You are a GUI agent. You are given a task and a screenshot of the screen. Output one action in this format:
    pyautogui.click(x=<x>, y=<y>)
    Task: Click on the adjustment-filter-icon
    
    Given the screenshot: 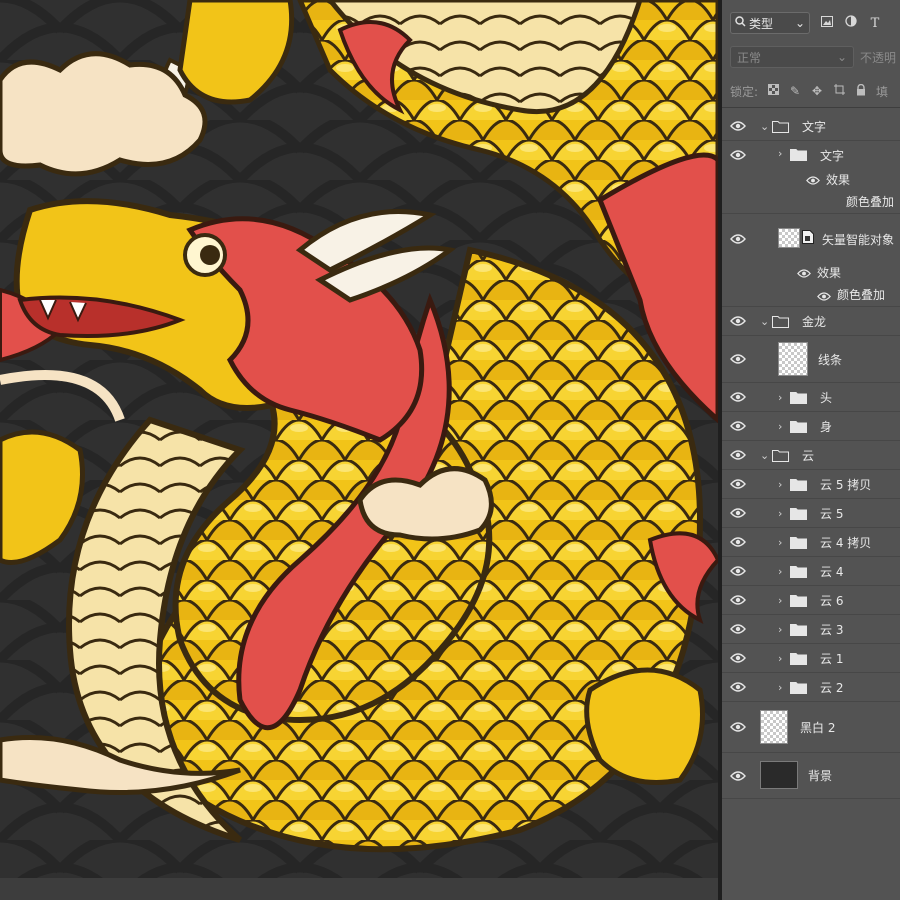 What is the action you would take?
    pyautogui.click(x=851, y=23)
    